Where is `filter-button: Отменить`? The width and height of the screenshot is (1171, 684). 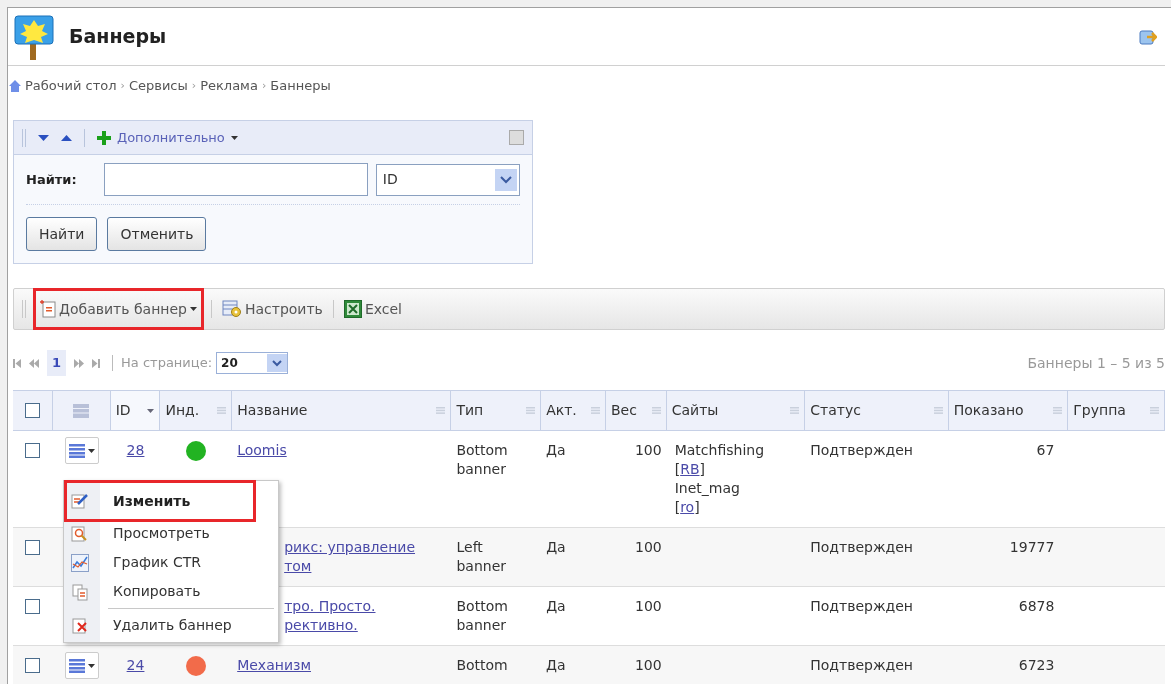
filter-button: Отменить is located at coordinates (157, 234).